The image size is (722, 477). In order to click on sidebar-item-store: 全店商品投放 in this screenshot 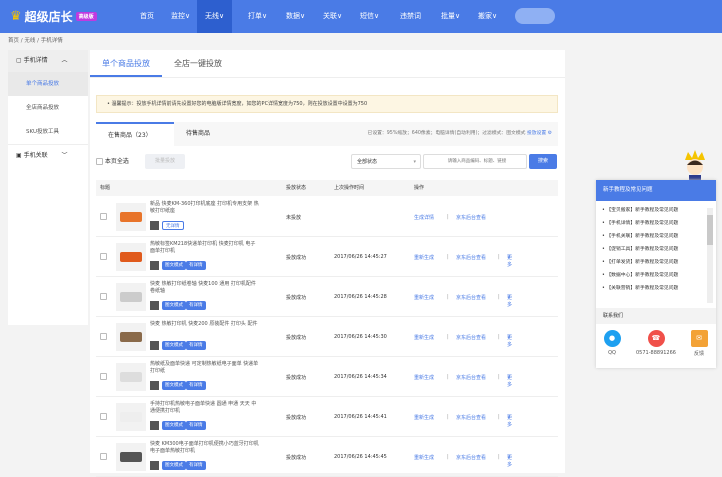, I will do `click(48, 108)`.